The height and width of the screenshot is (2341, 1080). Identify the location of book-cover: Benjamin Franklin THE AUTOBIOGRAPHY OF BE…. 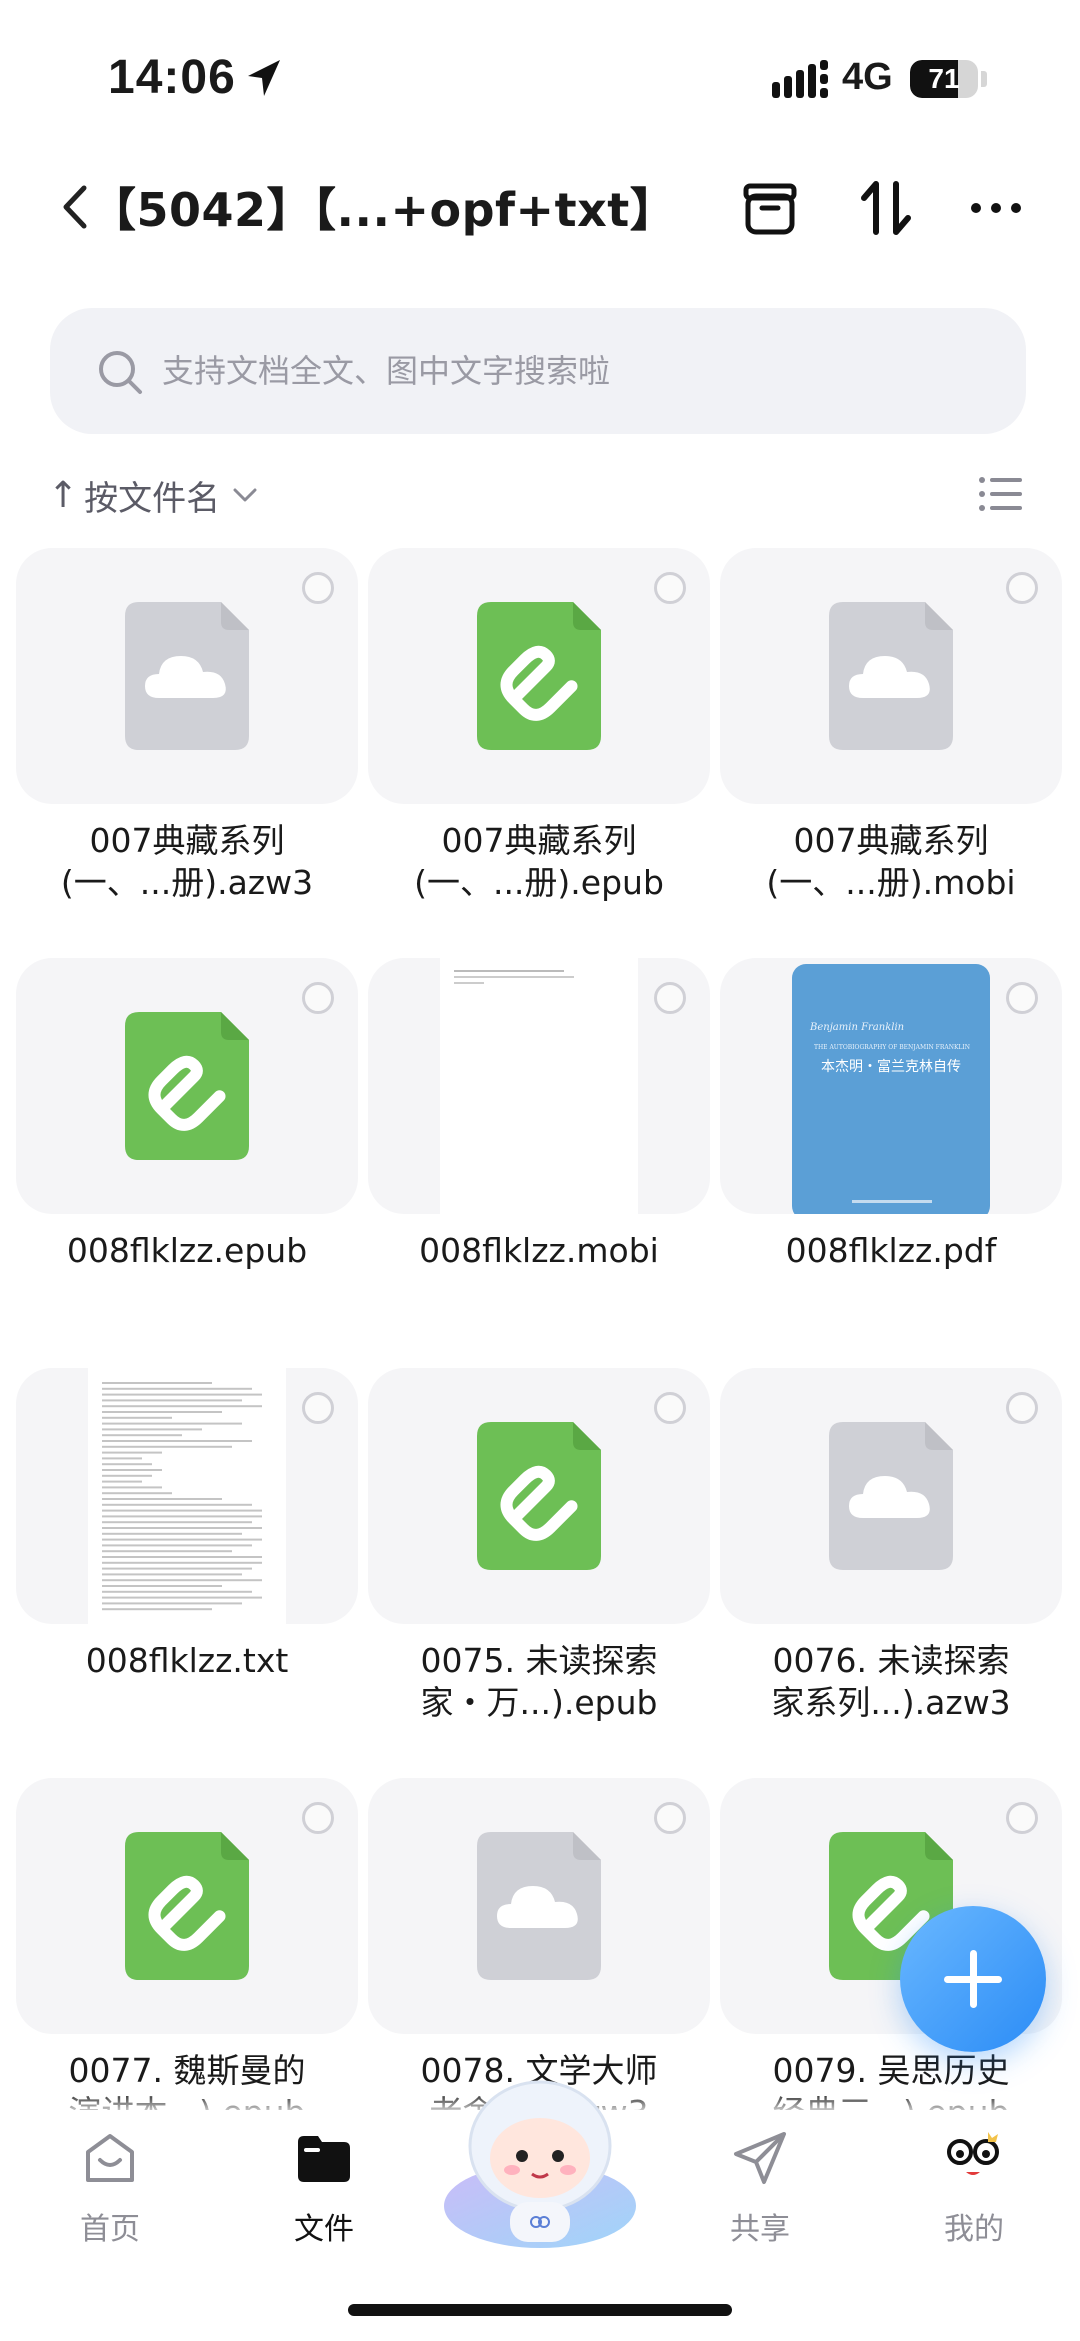
(891, 1089).